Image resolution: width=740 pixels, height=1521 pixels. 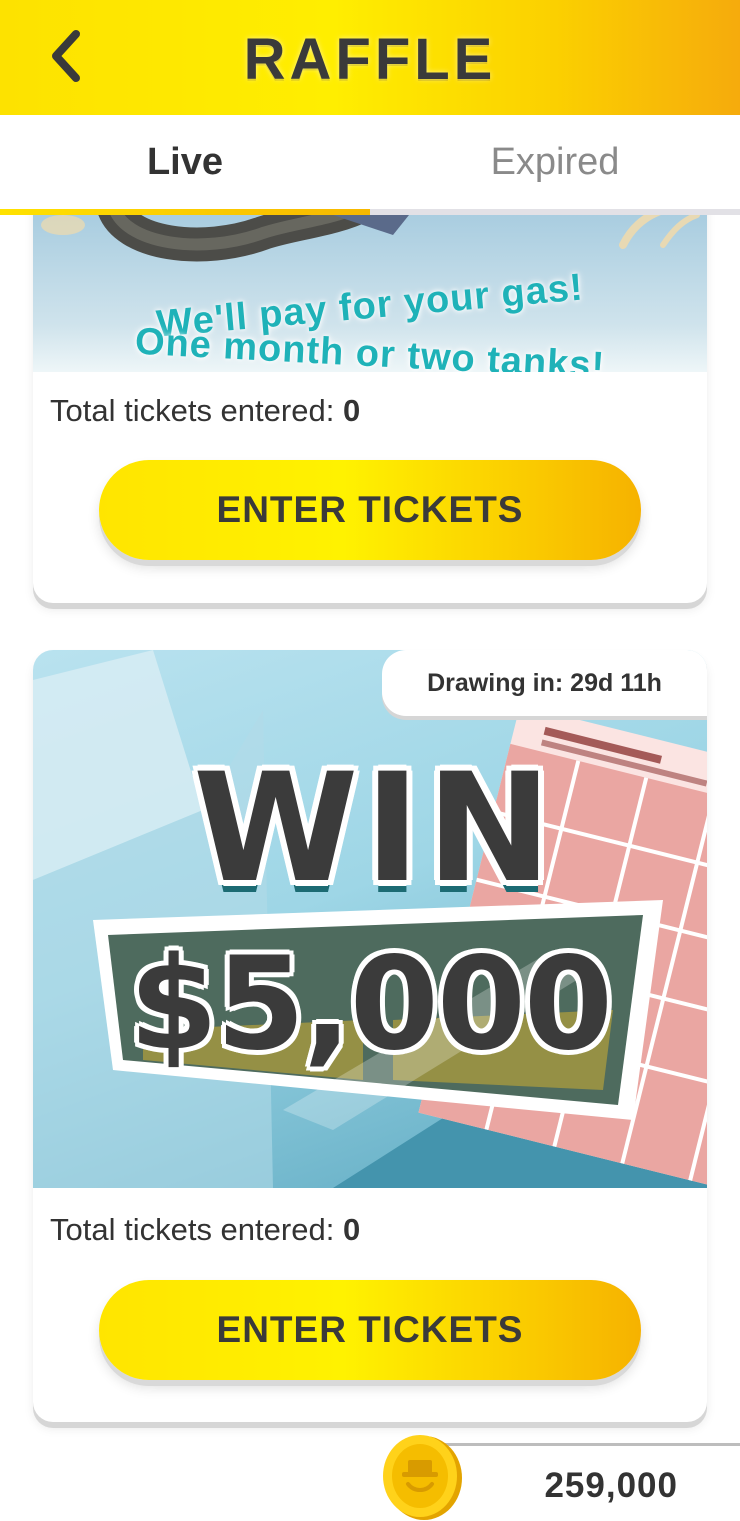 I want to click on gold-coin-icon, so click(x=422, y=1477).